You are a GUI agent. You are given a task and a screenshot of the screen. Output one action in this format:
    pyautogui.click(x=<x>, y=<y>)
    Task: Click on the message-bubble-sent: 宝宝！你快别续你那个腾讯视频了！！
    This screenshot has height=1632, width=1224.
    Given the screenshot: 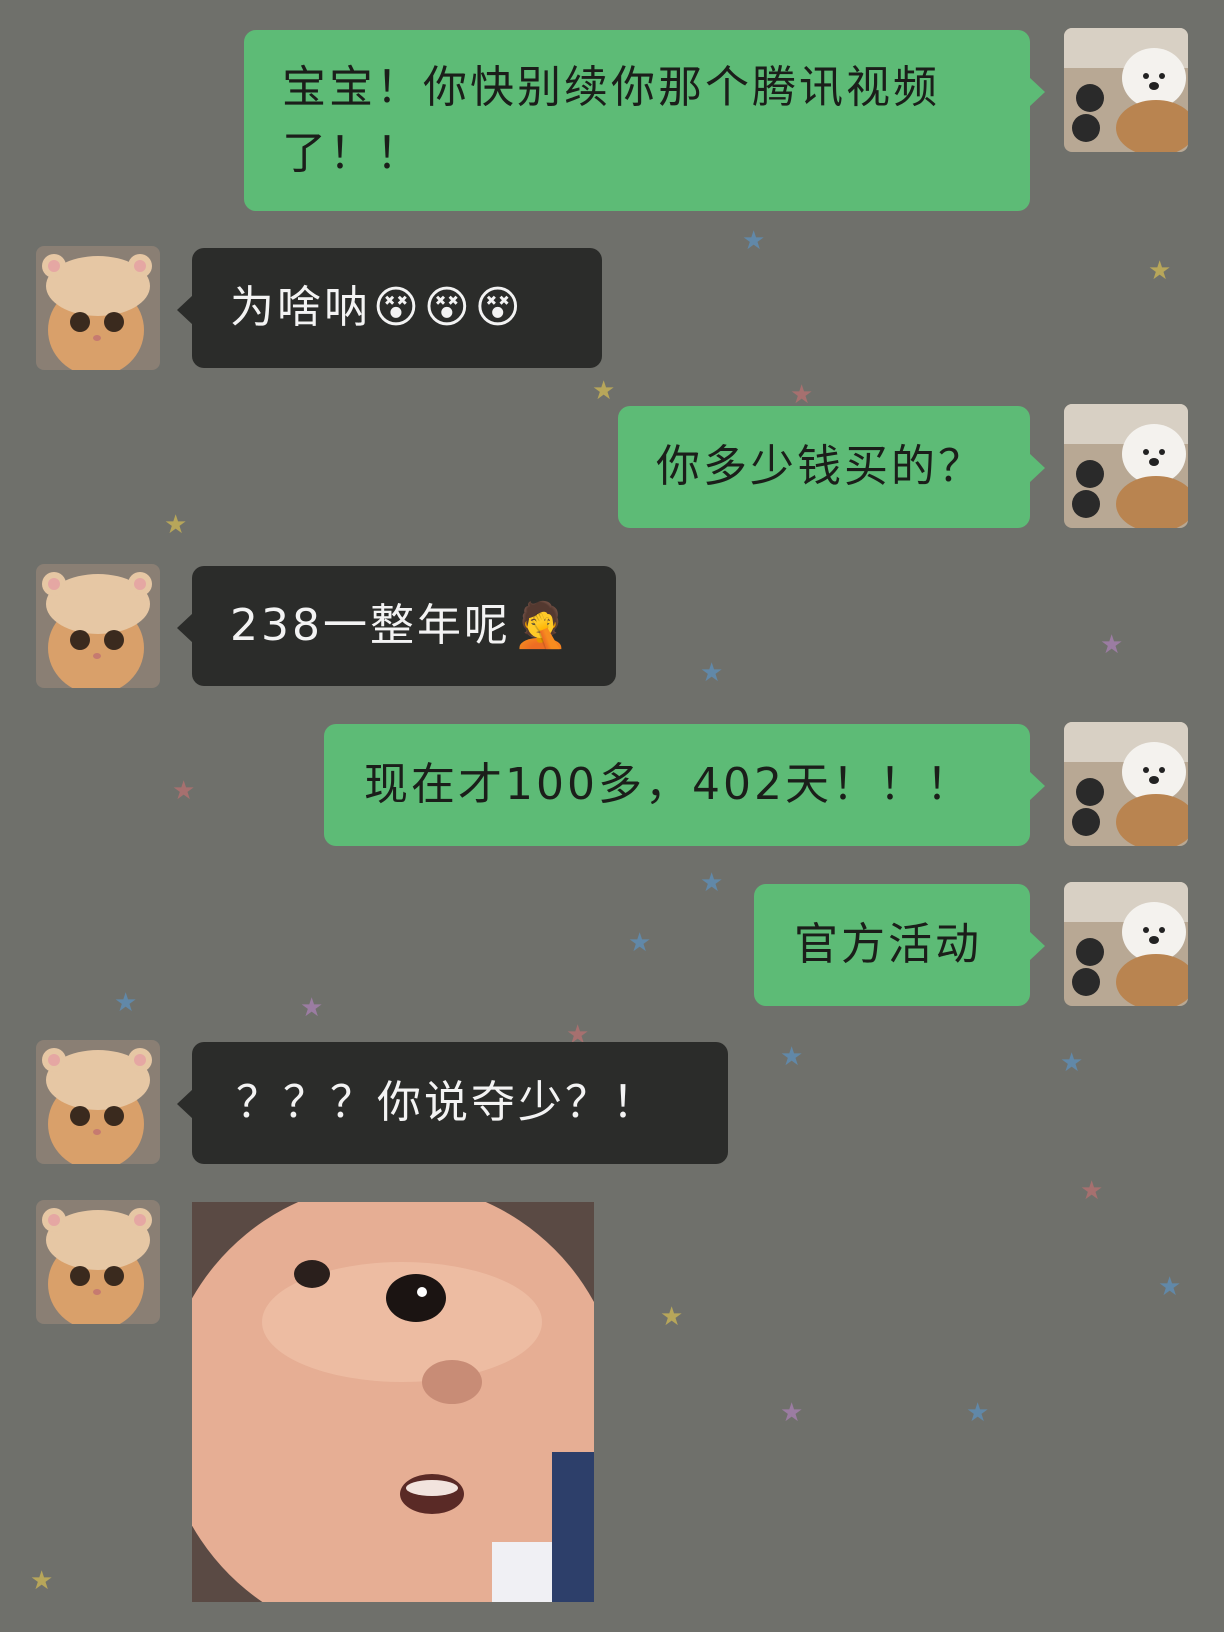 What is the action you would take?
    pyautogui.click(x=644, y=120)
    